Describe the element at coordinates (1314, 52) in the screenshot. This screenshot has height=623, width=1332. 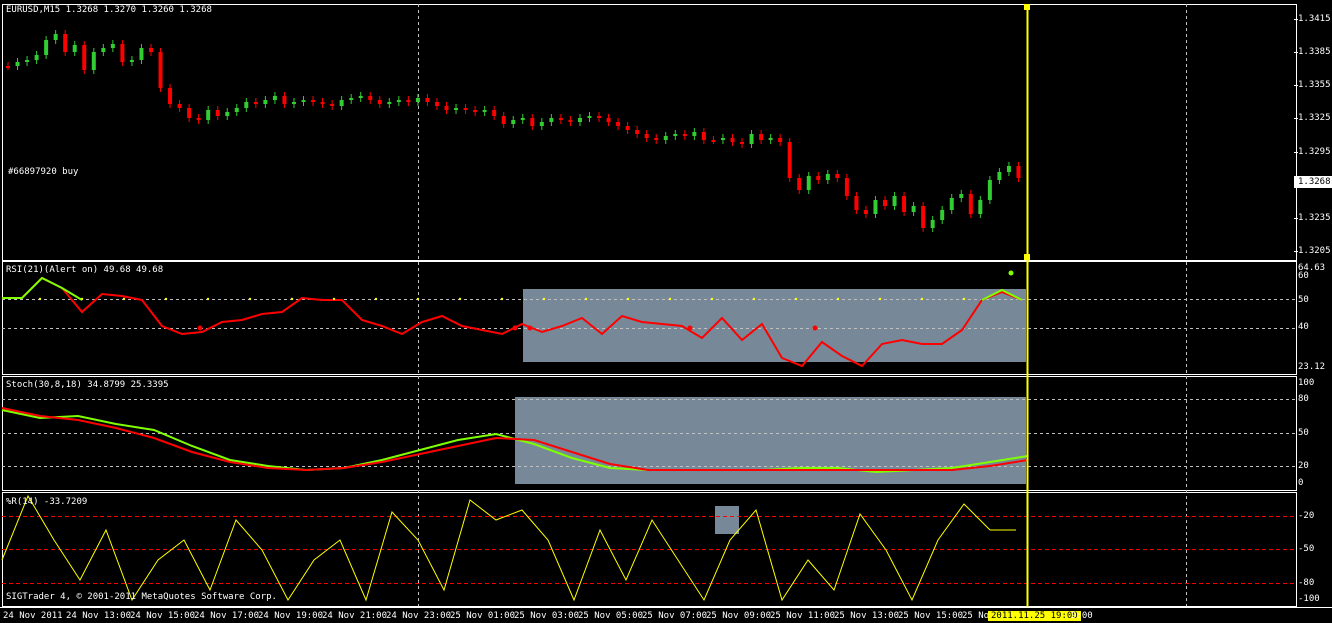
I see `price-tick: 1.3385` at that location.